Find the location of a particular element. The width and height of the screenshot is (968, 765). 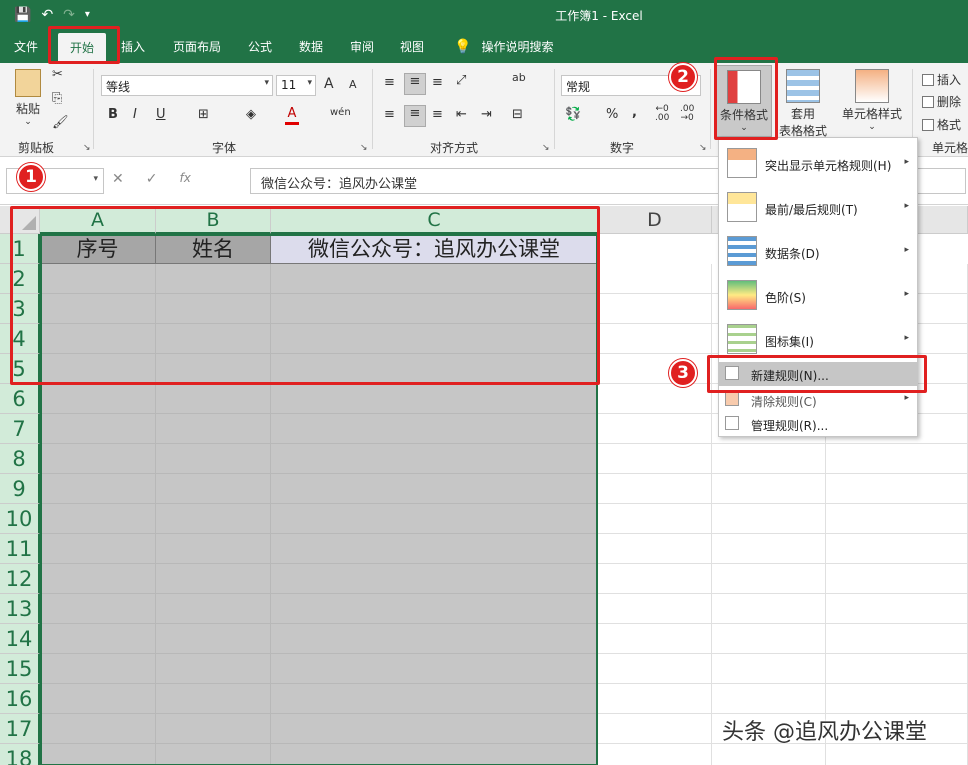

underline-button: U is located at coordinates (161, 114).